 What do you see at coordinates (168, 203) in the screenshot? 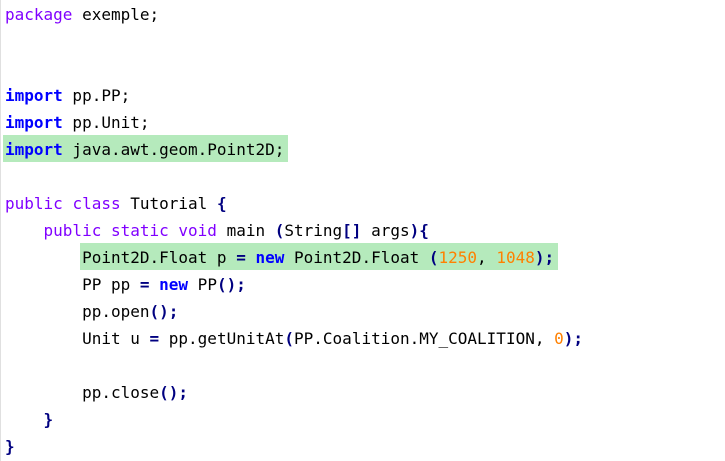
I see `code-token: Tutorial` at bounding box center [168, 203].